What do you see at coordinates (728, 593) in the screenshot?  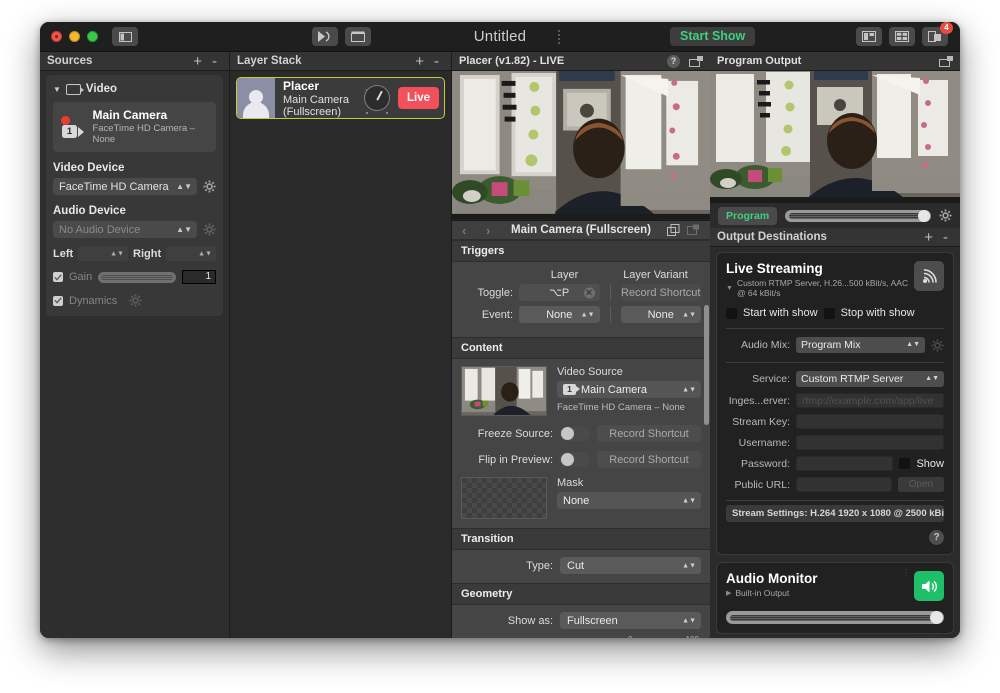 I see `chevron-right-icon: ▶` at bounding box center [728, 593].